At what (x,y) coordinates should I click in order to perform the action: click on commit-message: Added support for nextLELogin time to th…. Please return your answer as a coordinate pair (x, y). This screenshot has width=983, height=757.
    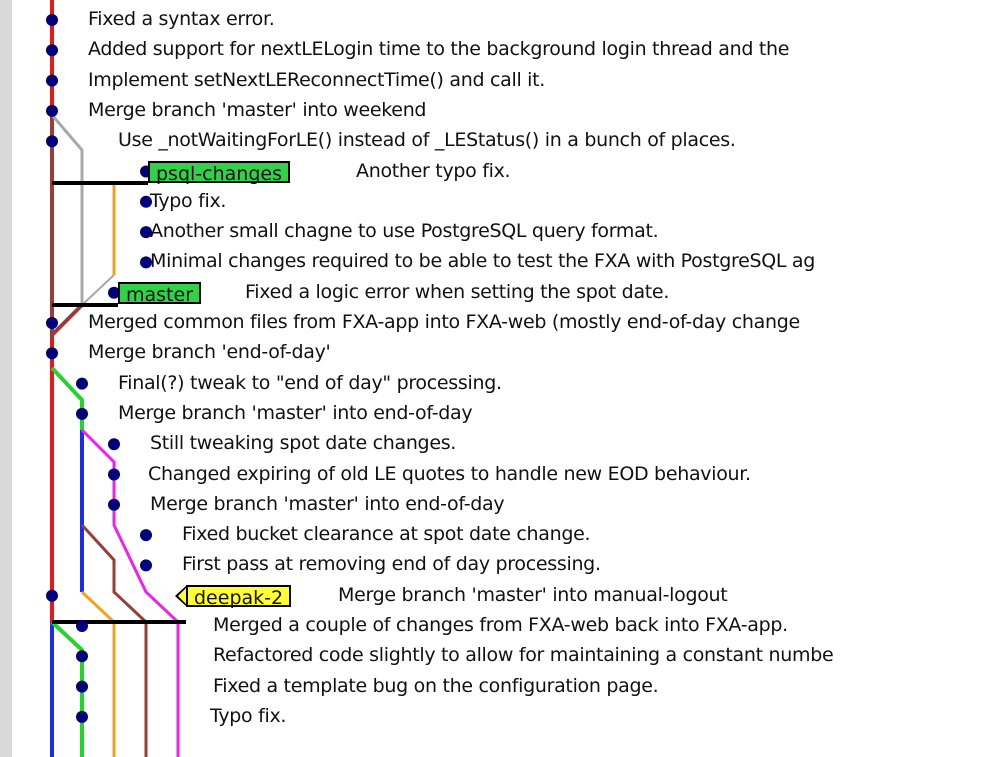
    Looking at the image, I should click on (439, 49).